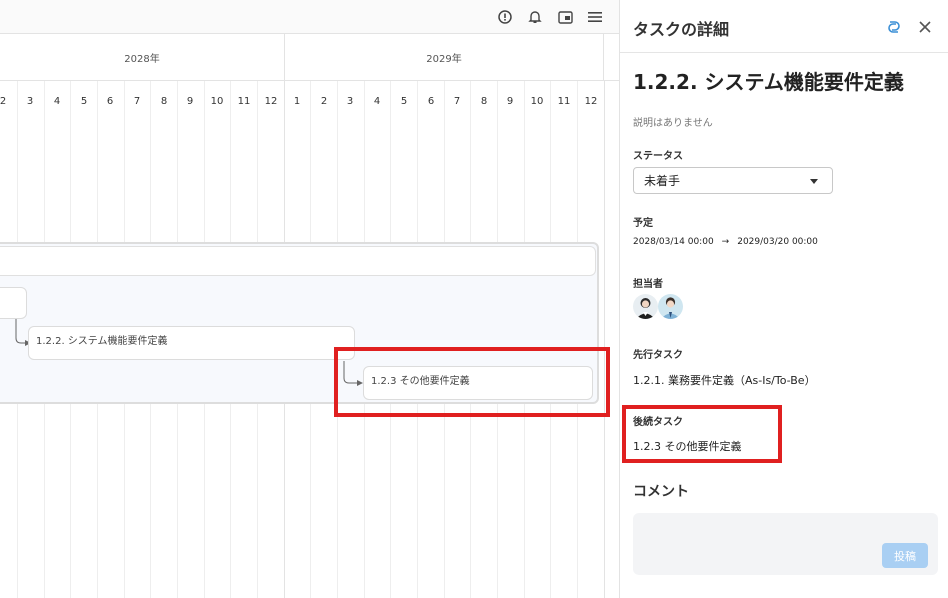  I want to click on schedule-dates: 2028/03/14 00:00 → 2029/03/20 00:00, so click(725, 242).